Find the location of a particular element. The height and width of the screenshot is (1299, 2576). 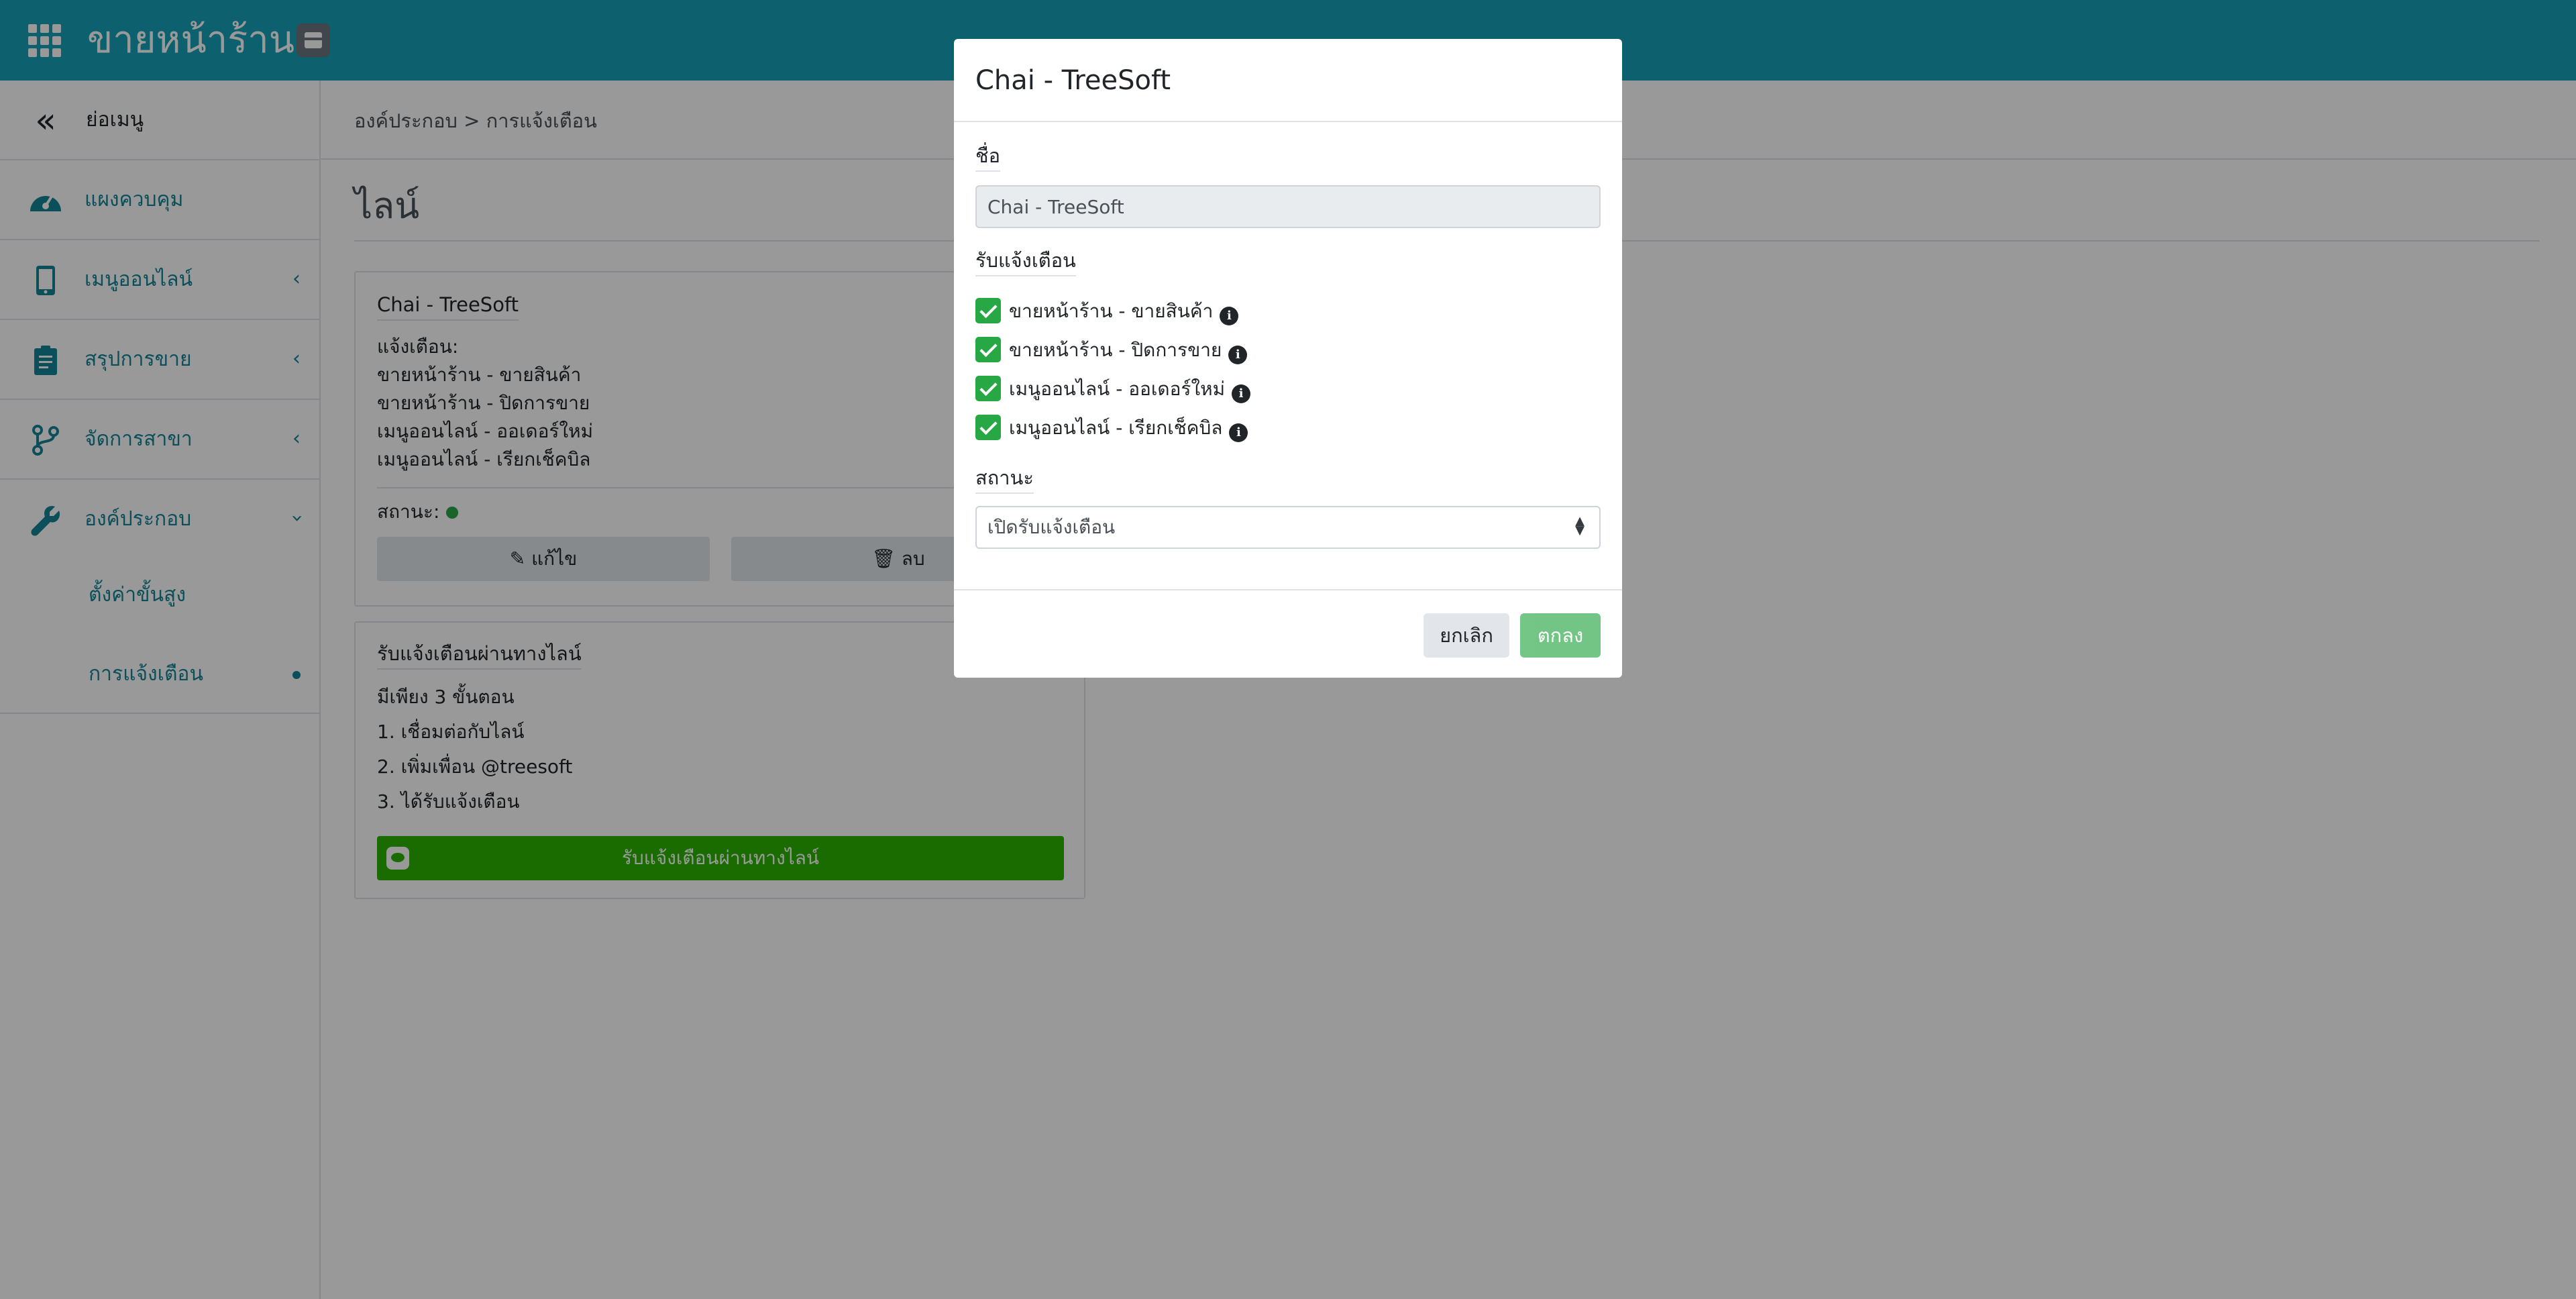

modal-header: Chai - TreeSoft is located at coordinates (1288, 81).